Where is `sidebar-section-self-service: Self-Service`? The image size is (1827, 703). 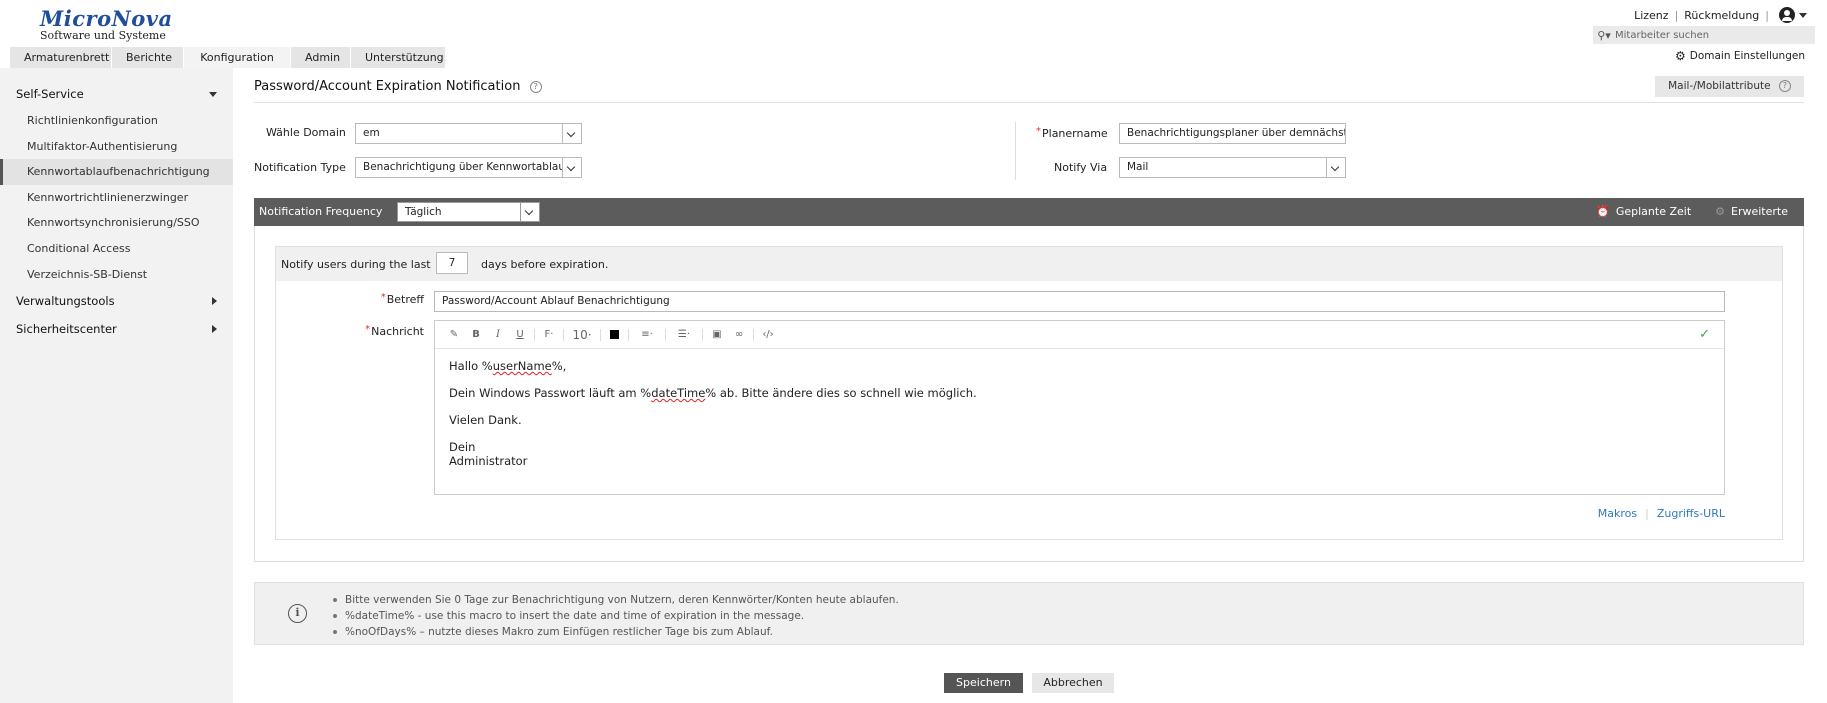
sidebar-section-self-service: Self-Service is located at coordinates (116, 94).